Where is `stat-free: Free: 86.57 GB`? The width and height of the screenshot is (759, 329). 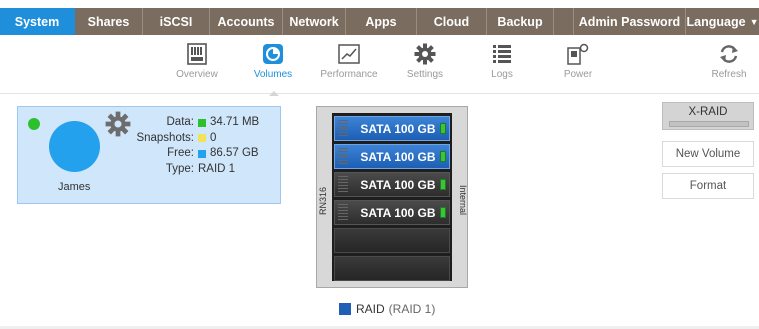
stat-free: Free: 86.57 GB is located at coordinates (197, 154).